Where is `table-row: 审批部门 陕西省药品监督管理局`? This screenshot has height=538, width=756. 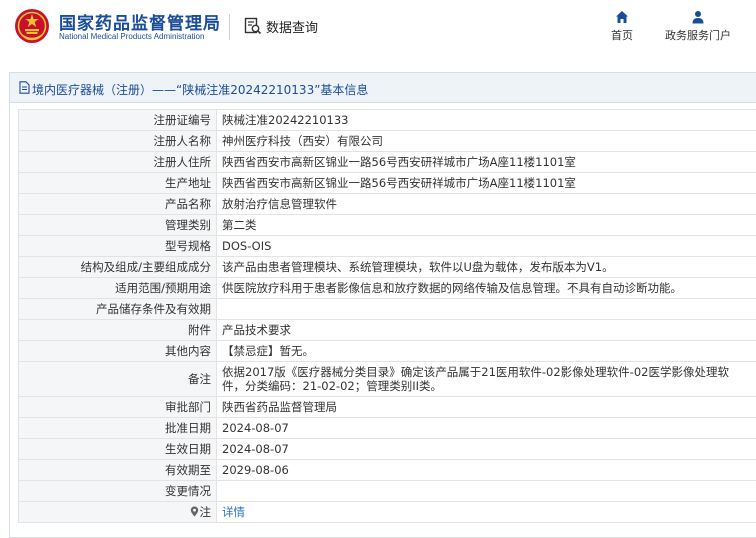
table-row: 审批部门 陕西省药品监督管理局 is located at coordinates (387, 407).